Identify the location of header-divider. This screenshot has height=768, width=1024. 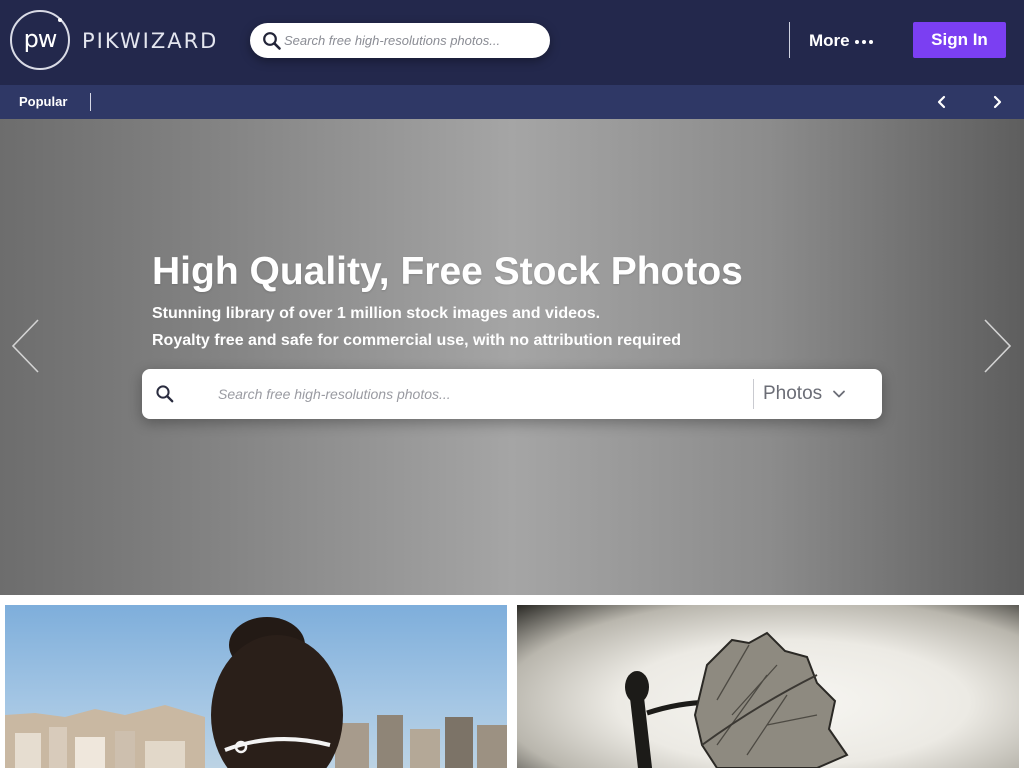
(789, 40).